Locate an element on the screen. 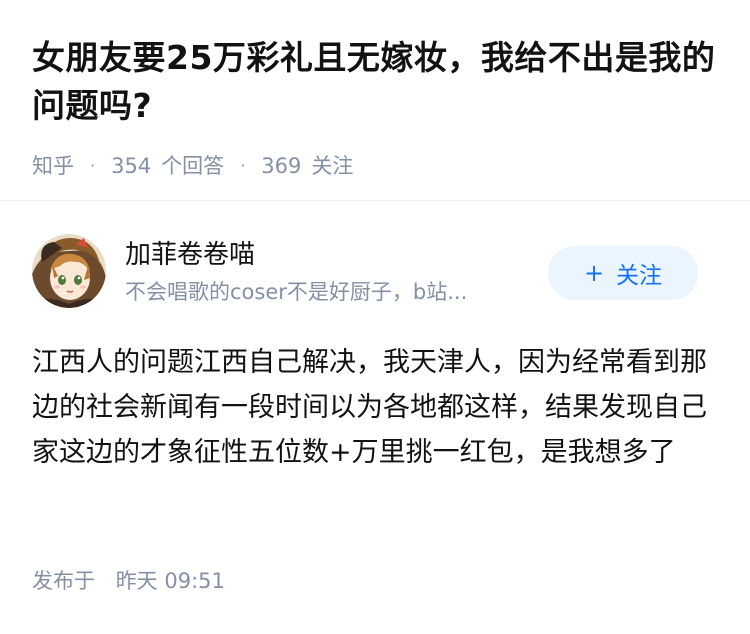 The width and height of the screenshot is (750, 634). question-title: 女朋友要25万彩礼且无嫁妆，我给不出是我的问题吗? is located at coordinates (377, 82).